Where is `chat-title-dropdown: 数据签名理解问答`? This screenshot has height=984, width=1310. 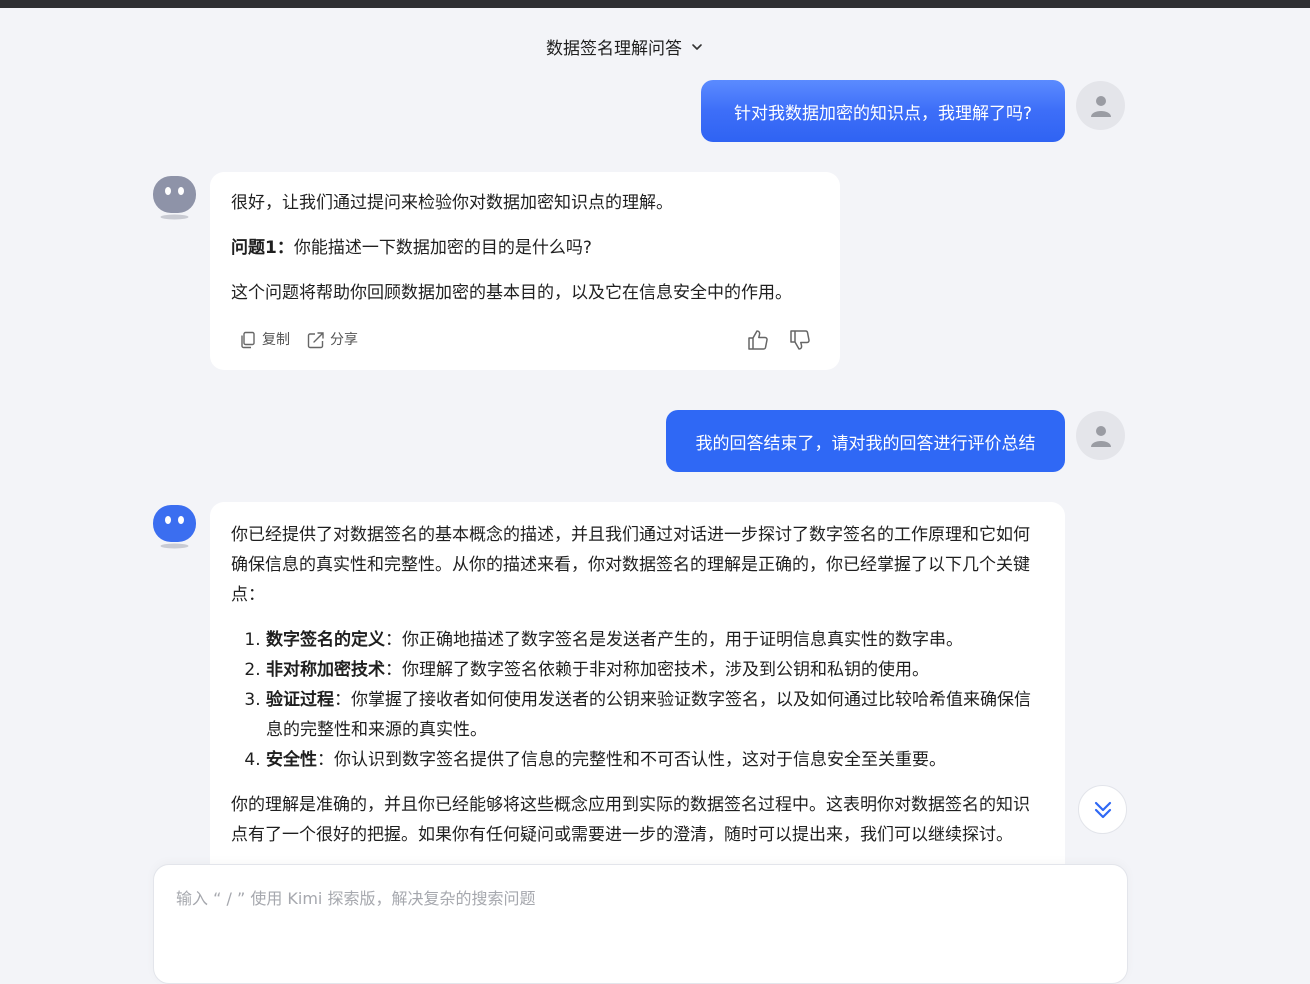 chat-title-dropdown: 数据签名理解问答 is located at coordinates (625, 46).